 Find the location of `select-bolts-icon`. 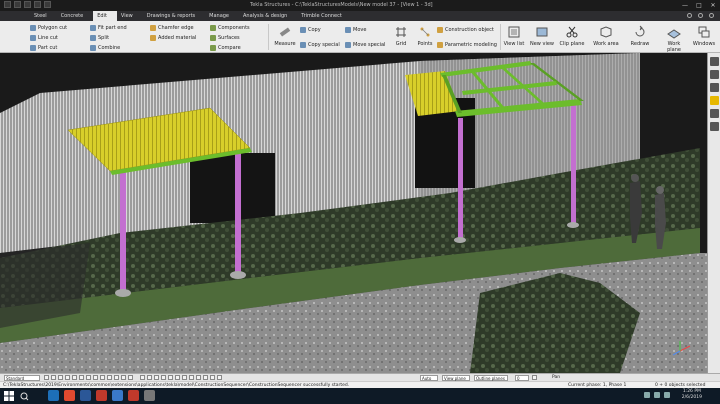

select-bolts-icon is located at coordinates (95, 377).